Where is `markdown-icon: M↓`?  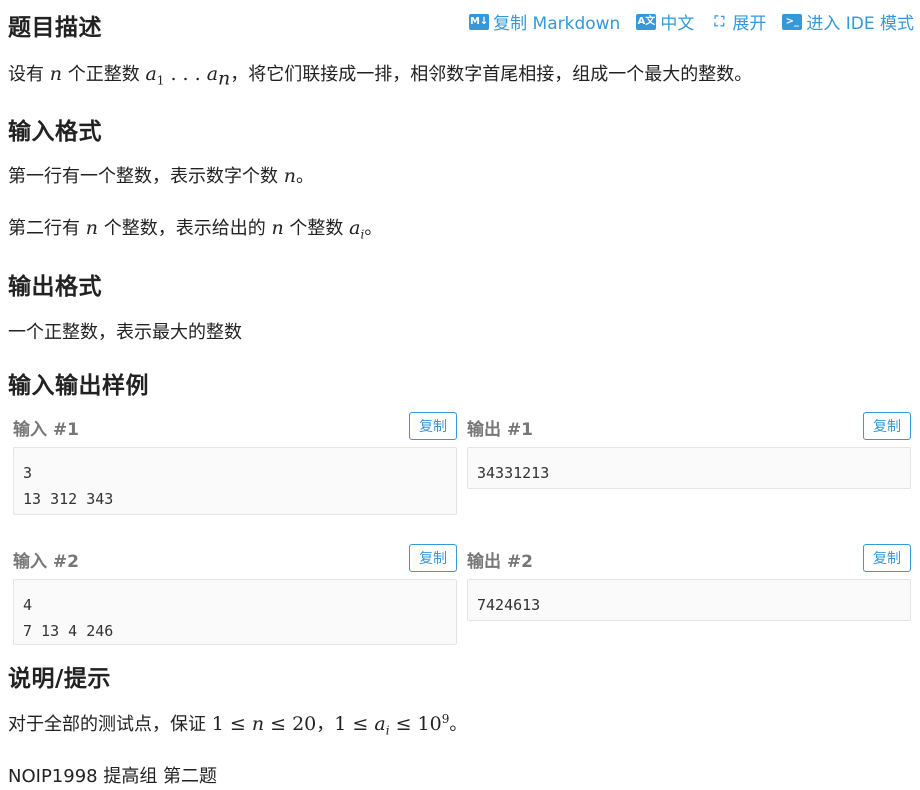
markdown-icon: M↓ is located at coordinates (479, 21).